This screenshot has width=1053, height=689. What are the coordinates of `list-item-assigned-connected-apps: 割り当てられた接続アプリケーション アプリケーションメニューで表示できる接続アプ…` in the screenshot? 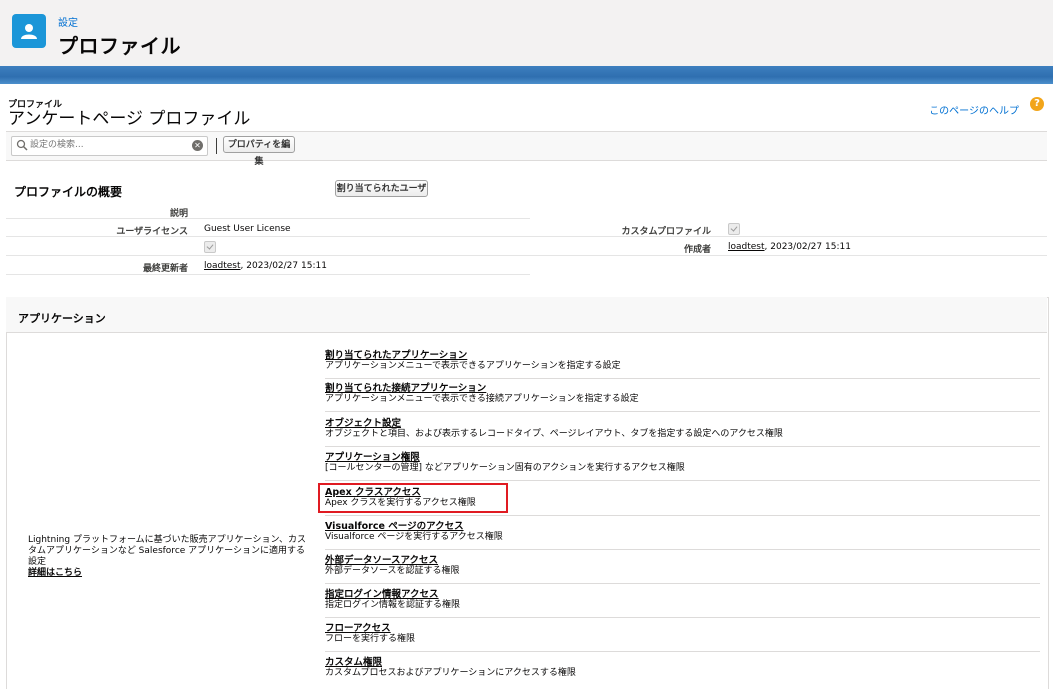 It's located at (682, 397).